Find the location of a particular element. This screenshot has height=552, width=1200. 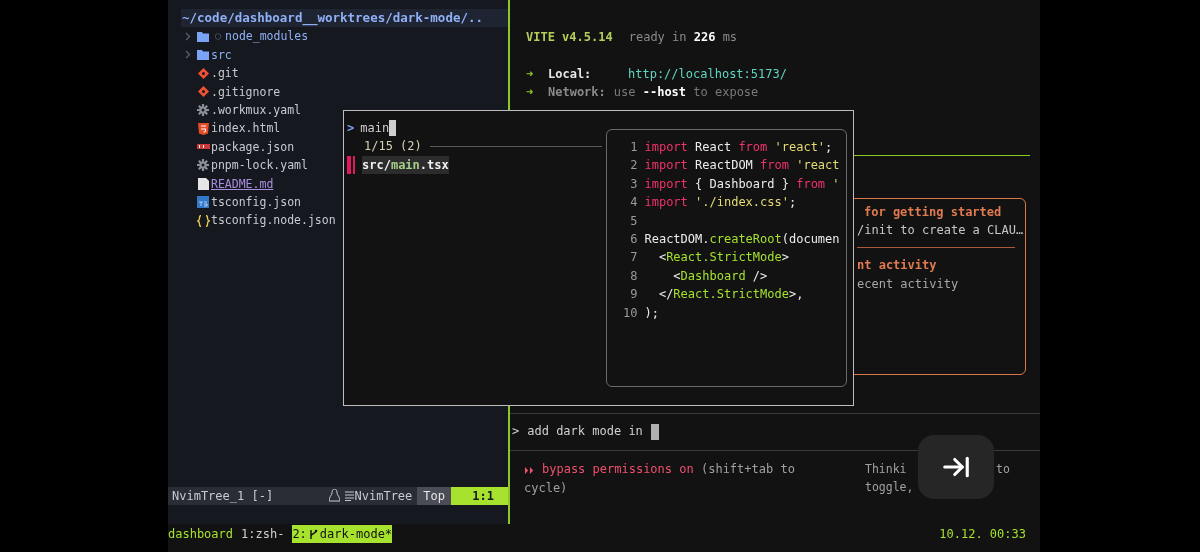

window-tab: 2: dark-mode* is located at coordinates (342, 534).